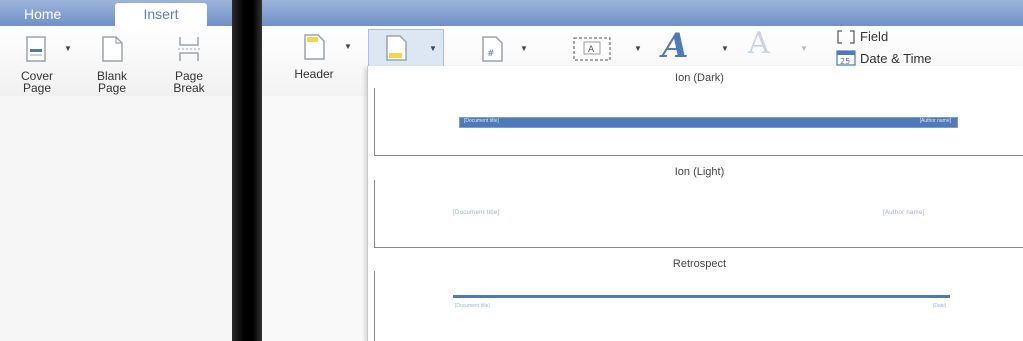 The image size is (1023, 341). What do you see at coordinates (314, 48) in the screenshot?
I see `header-icon` at bounding box center [314, 48].